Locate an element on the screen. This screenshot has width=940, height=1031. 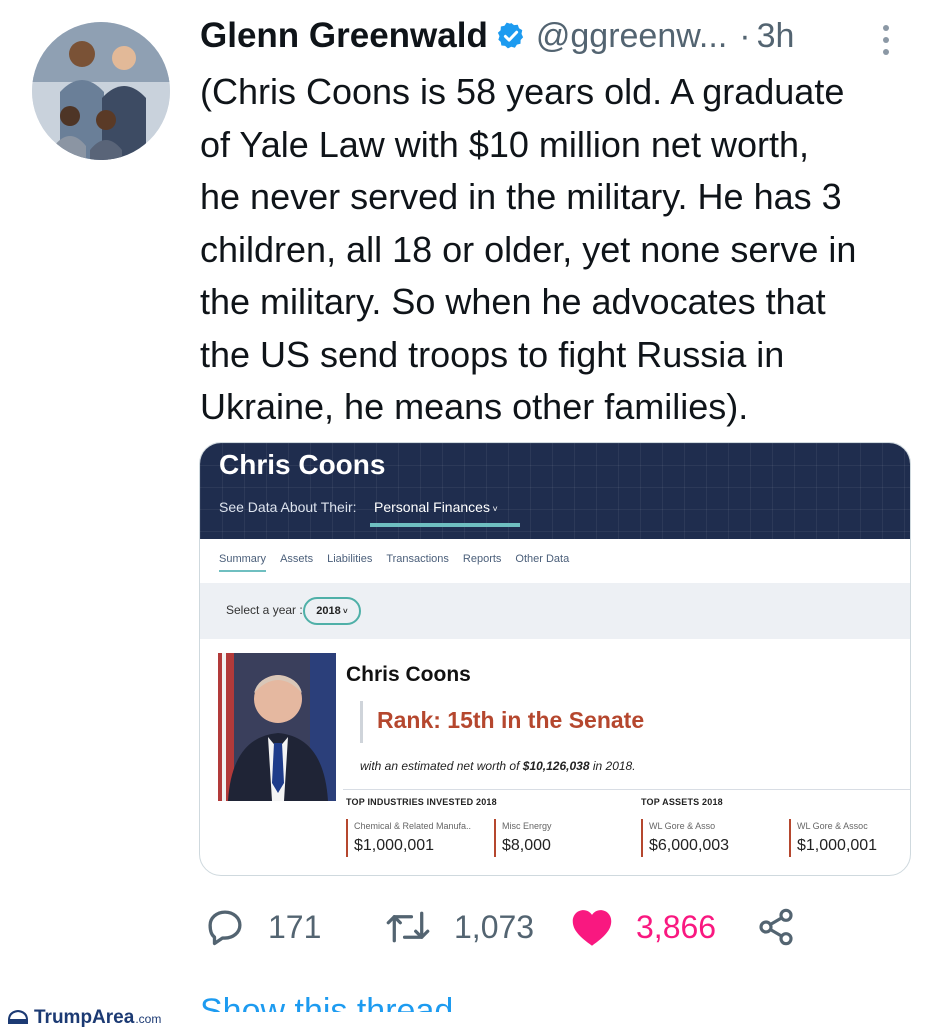
year-select: 2018 ˅ is located at coordinates (332, 611).